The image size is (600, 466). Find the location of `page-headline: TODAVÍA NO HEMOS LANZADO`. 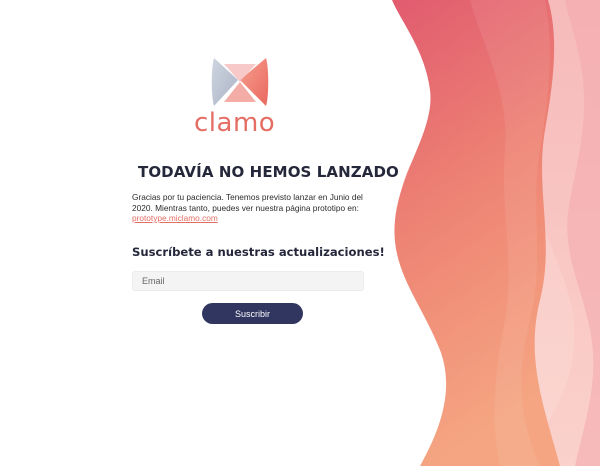

page-headline: TODAVÍA NO HEMOS LANZADO is located at coordinates (265, 172).